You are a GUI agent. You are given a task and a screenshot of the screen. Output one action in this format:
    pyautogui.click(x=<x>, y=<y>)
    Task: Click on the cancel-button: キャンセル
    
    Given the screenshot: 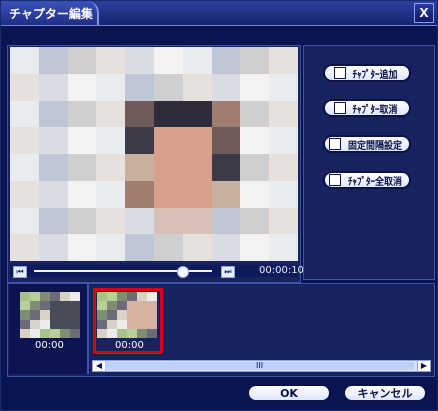 What is the action you would take?
    pyautogui.click(x=385, y=393)
    